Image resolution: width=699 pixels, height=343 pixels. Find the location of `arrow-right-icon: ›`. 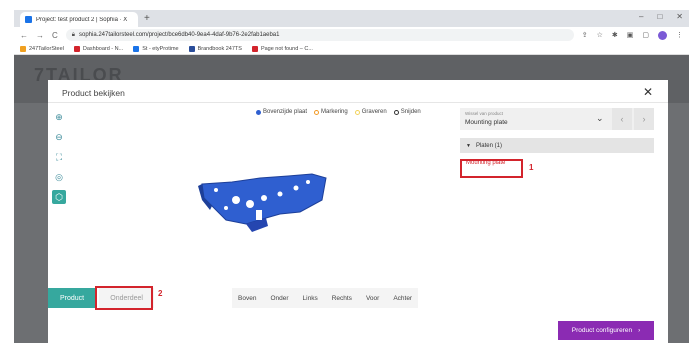

arrow-right-icon: › is located at coordinates (639, 330).